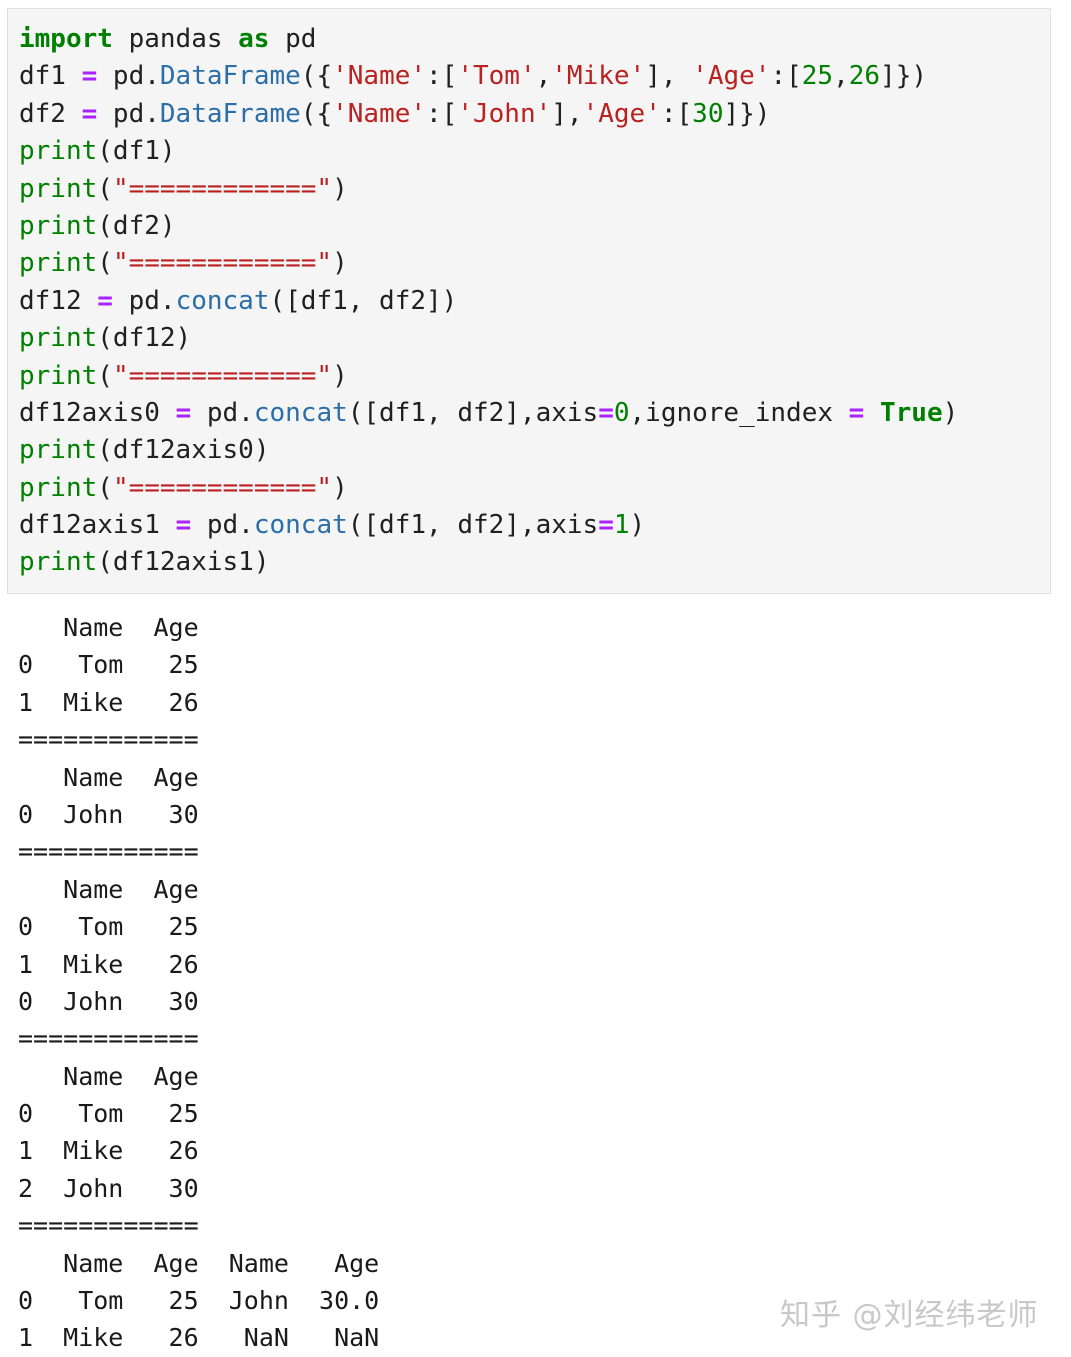  I want to click on code-token: 'Name', so click(379, 76).